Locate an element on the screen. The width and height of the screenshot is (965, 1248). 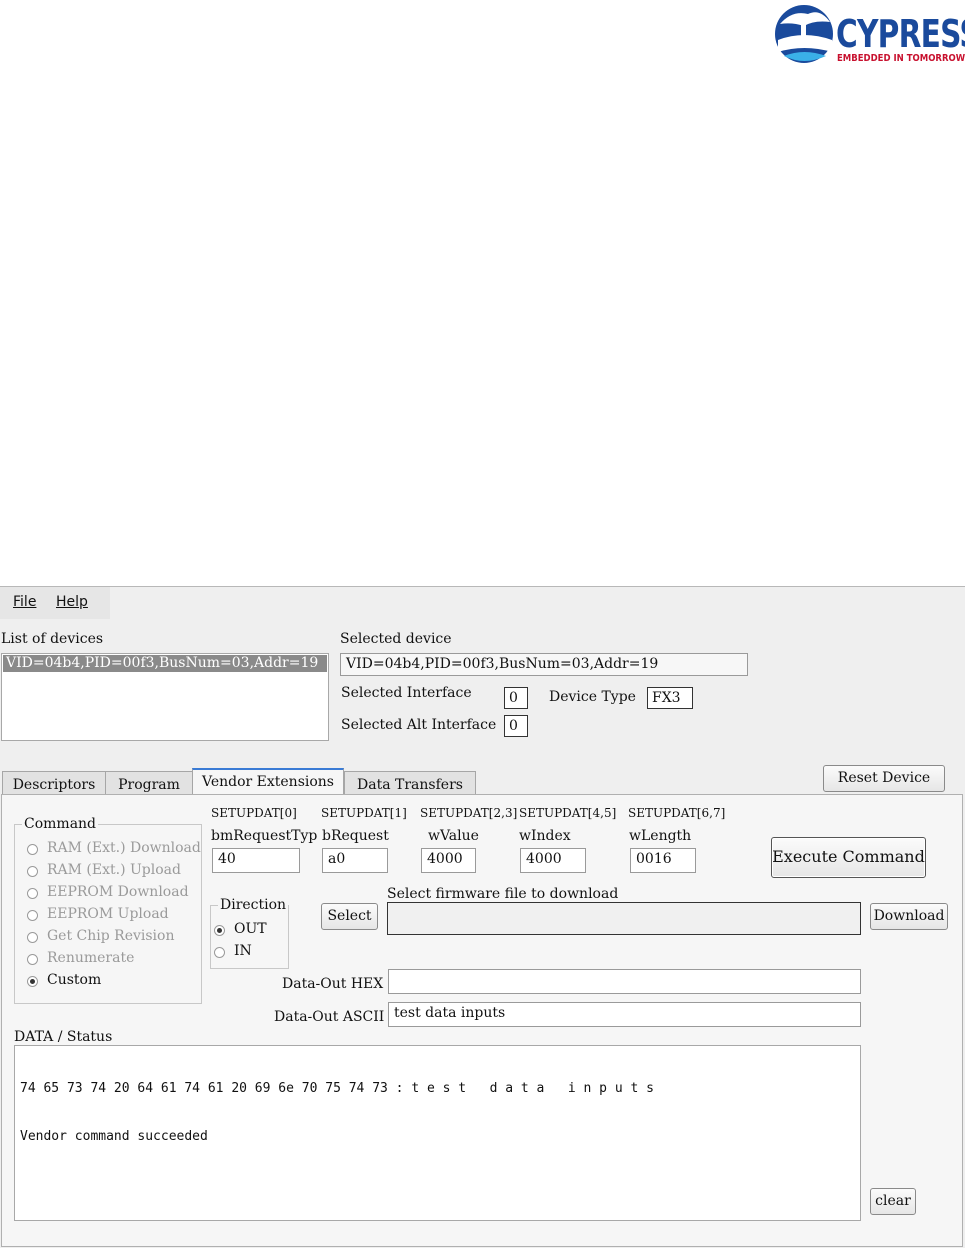
windex-input: 4000 is located at coordinates (553, 860).